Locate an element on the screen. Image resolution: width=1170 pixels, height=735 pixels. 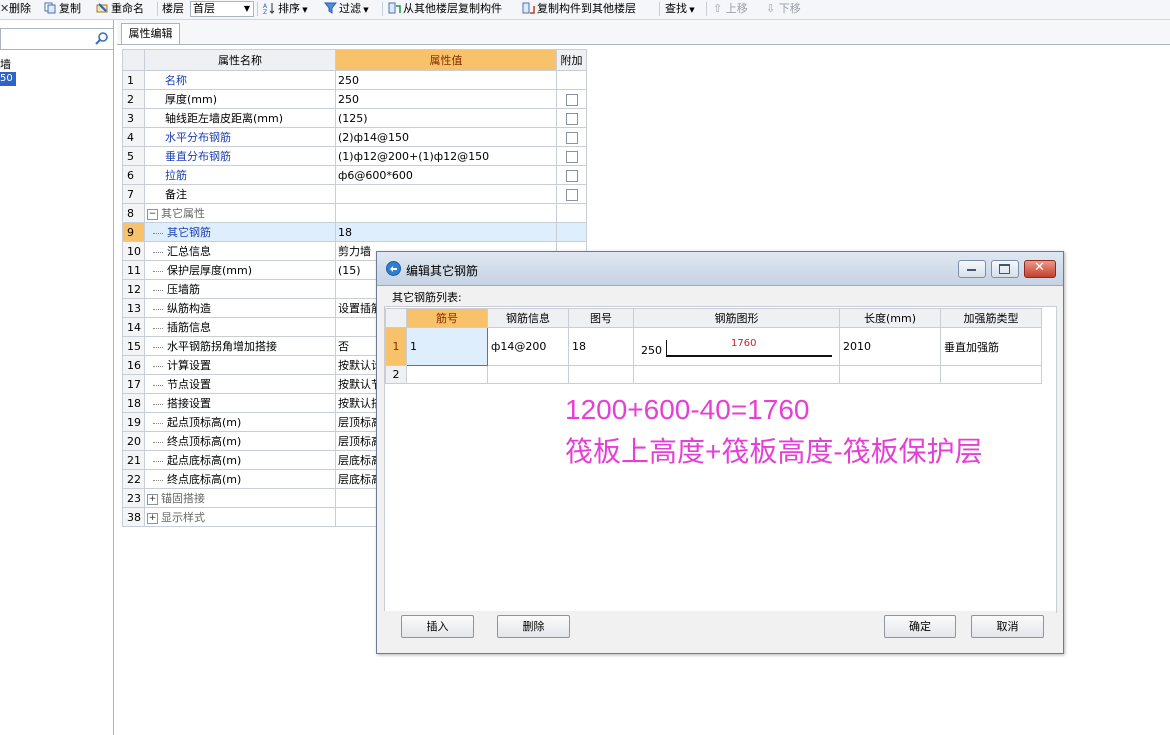
table-row: 3 轴线距左墙皮距离(mm) (125) is located at coordinates (354, 118).